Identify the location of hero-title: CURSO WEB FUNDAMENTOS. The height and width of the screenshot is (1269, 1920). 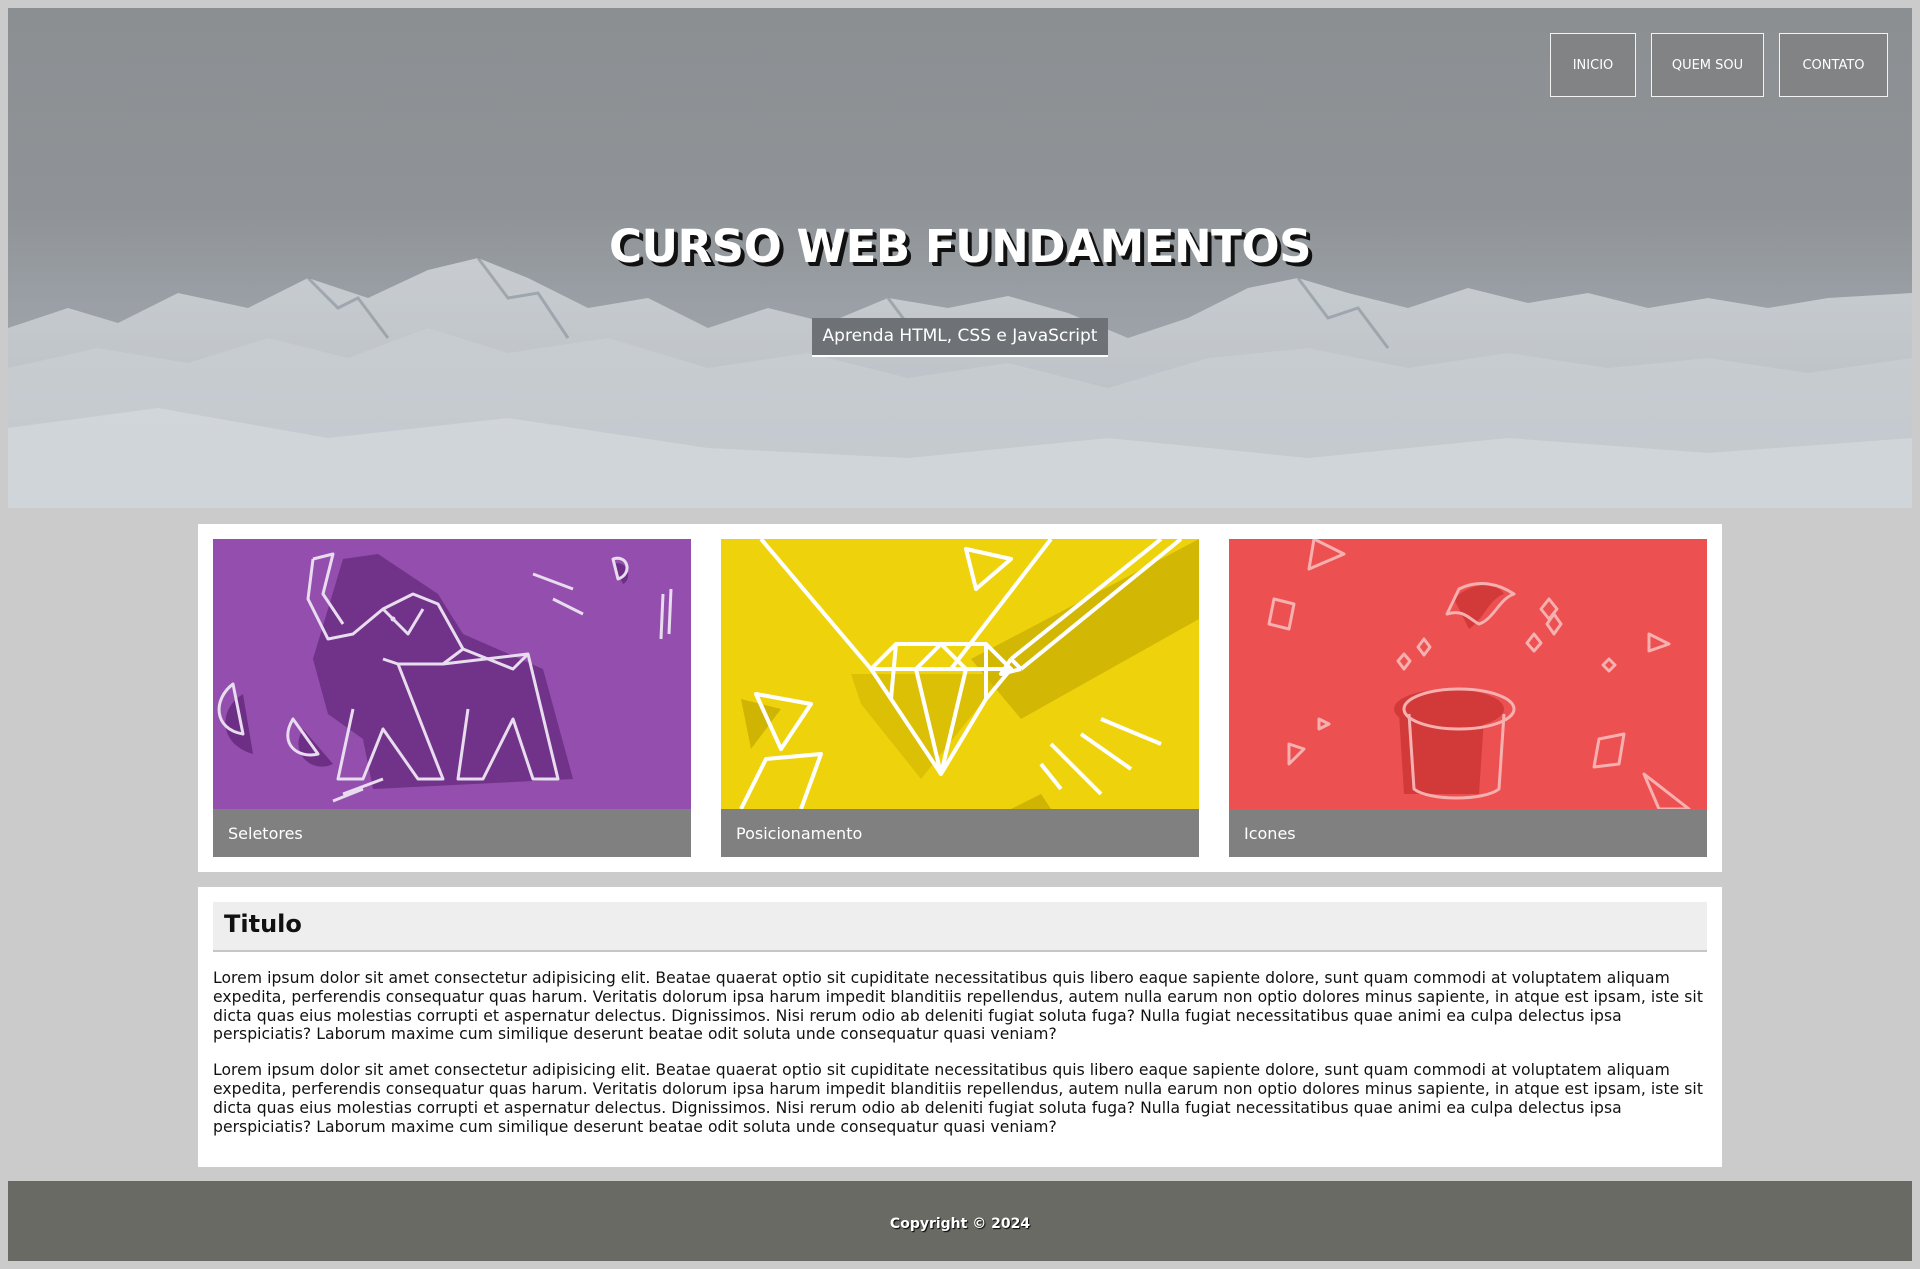
(960, 246).